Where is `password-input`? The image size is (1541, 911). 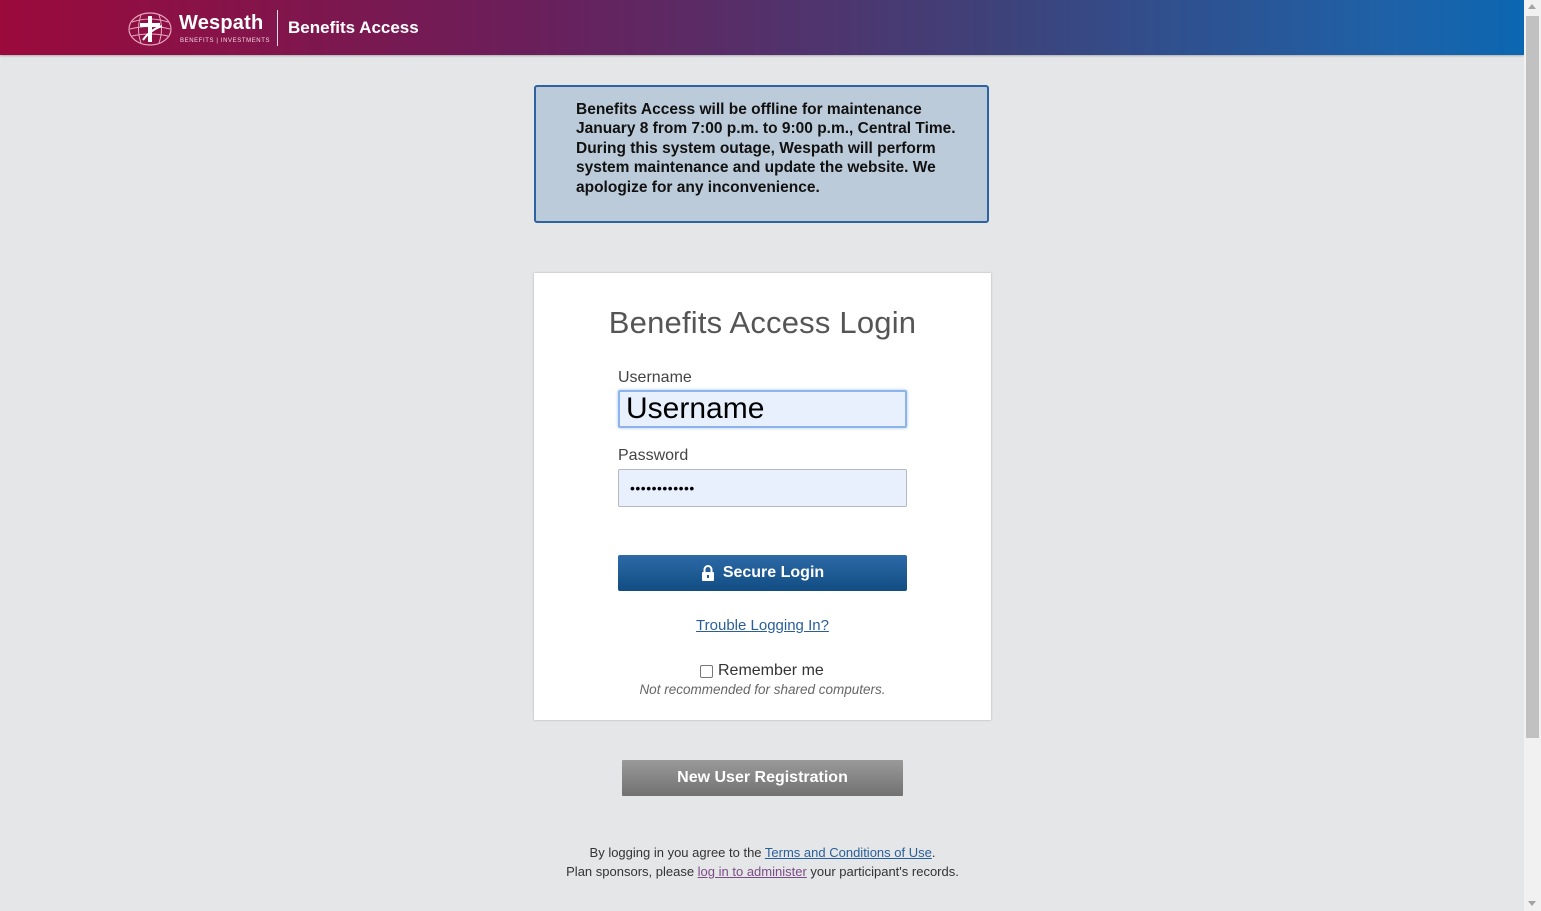
password-input is located at coordinates (762, 488).